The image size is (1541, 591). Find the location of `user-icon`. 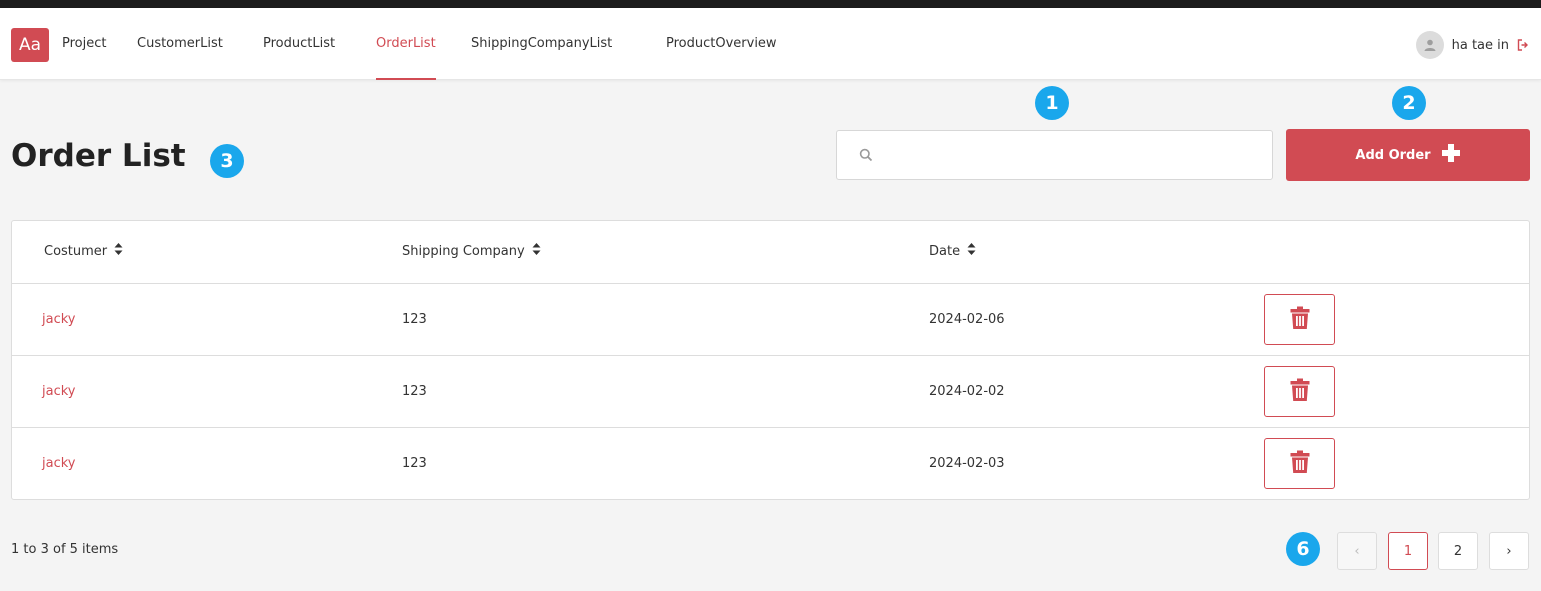

user-icon is located at coordinates (1429, 45).